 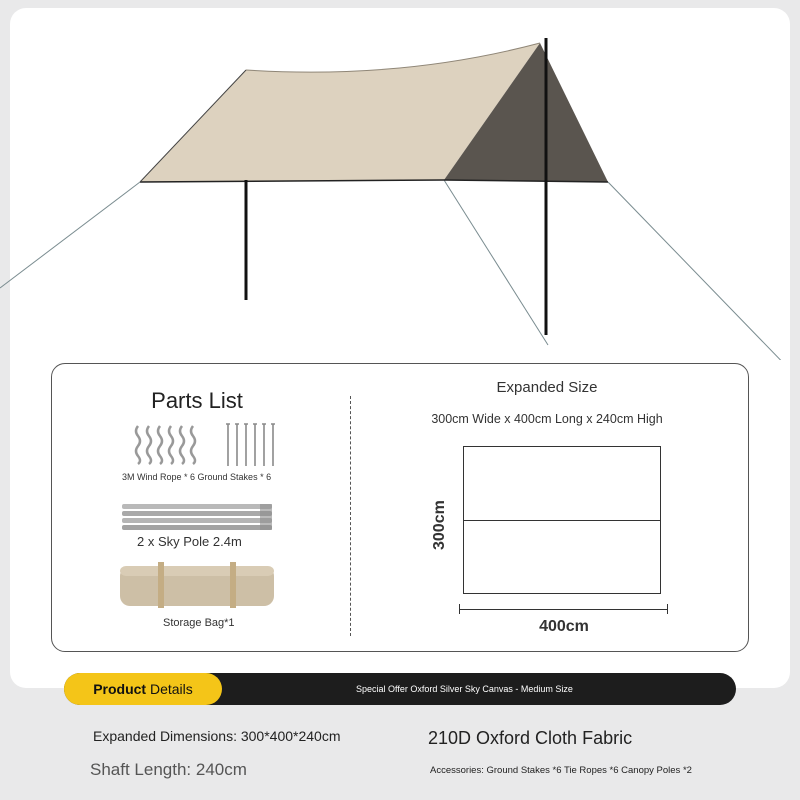 I want to click on guy-rope-right, so click(x=694, y=270).